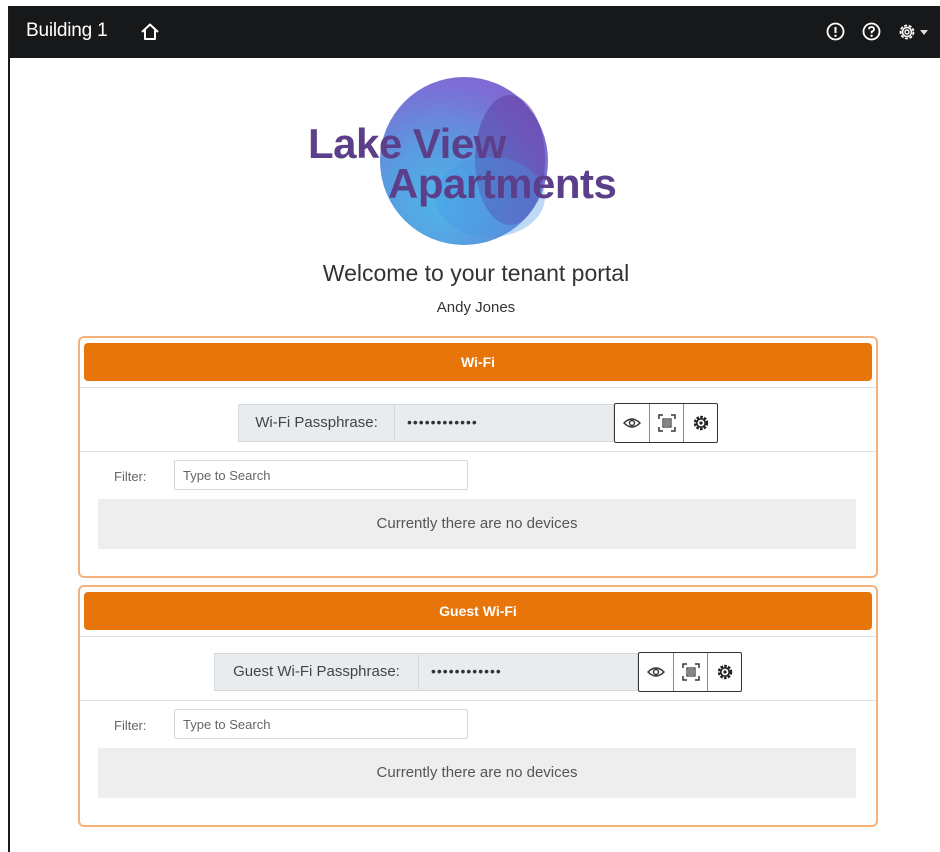 The width and height of the screenshot is (940, 852). I want to click on guest-wifi-passphrase-label: Guest Wi-Fi Passphrase:, so click(316, 672).